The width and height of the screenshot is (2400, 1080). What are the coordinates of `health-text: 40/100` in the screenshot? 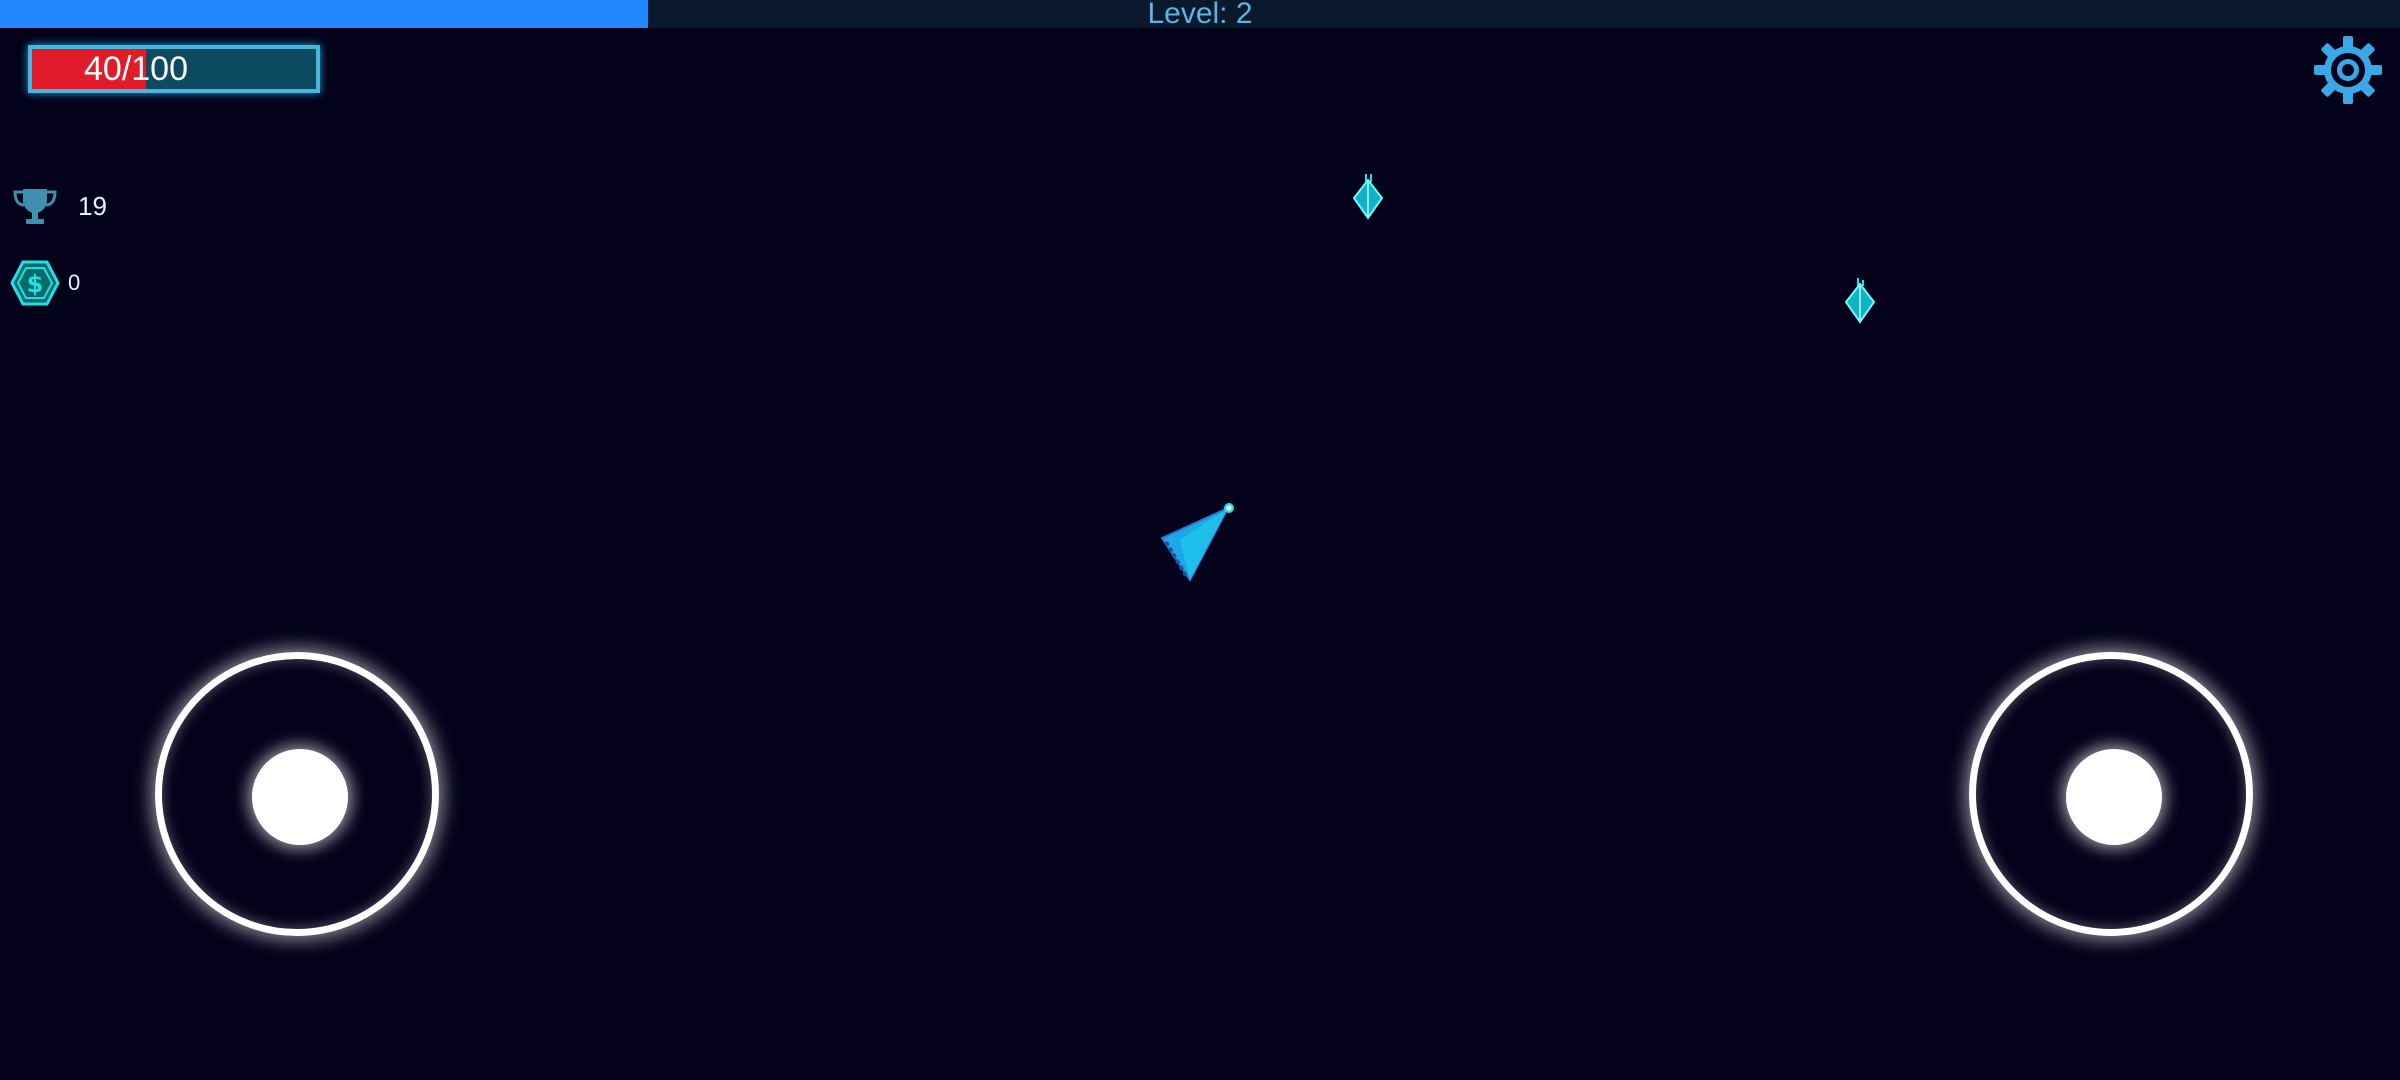 It's located at (136, 69).